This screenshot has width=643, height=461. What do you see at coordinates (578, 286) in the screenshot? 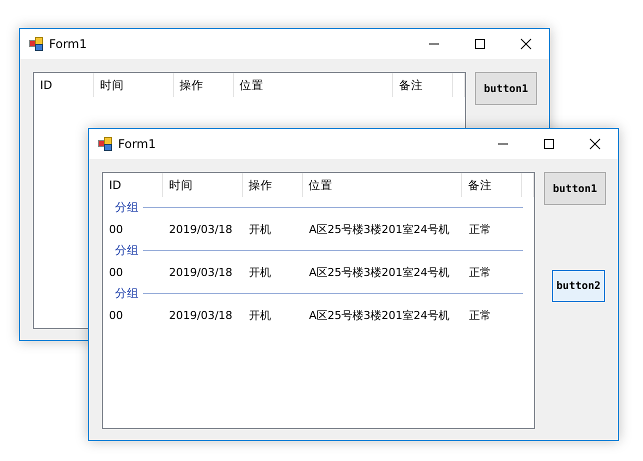
I see `form-button: button2` at bounding box center [578, 286].